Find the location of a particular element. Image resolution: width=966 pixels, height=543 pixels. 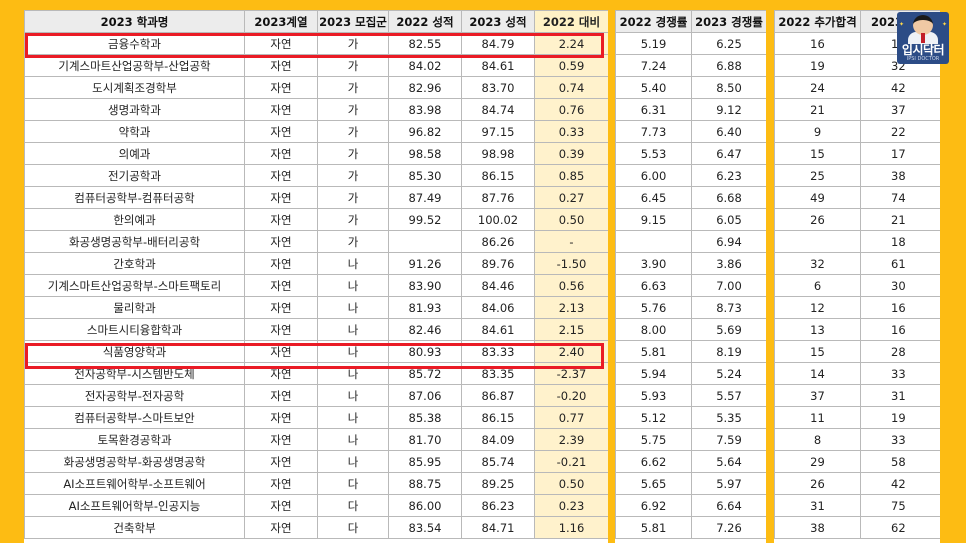

cell-dept: 전자공학부-전자공학 is located at coordinates (134, 395).